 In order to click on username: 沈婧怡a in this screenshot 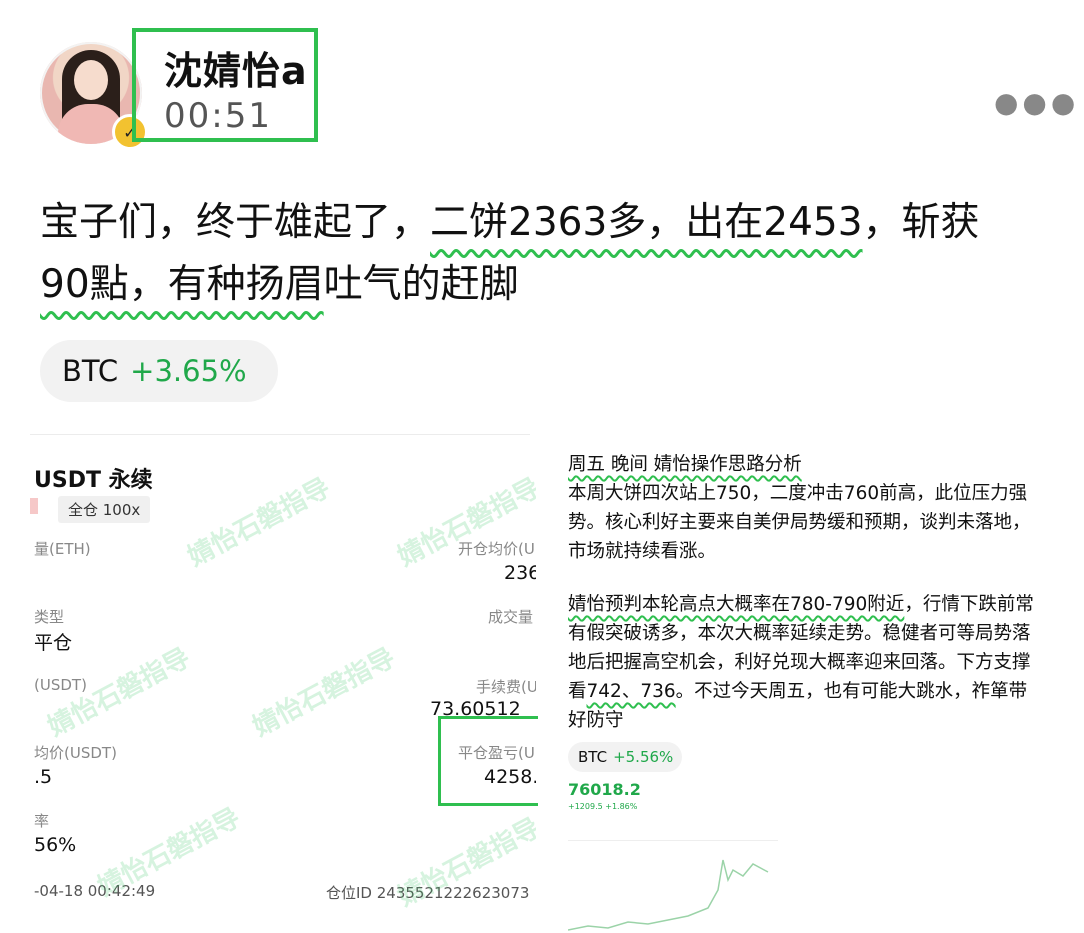, I will do `click(236, 67)`.